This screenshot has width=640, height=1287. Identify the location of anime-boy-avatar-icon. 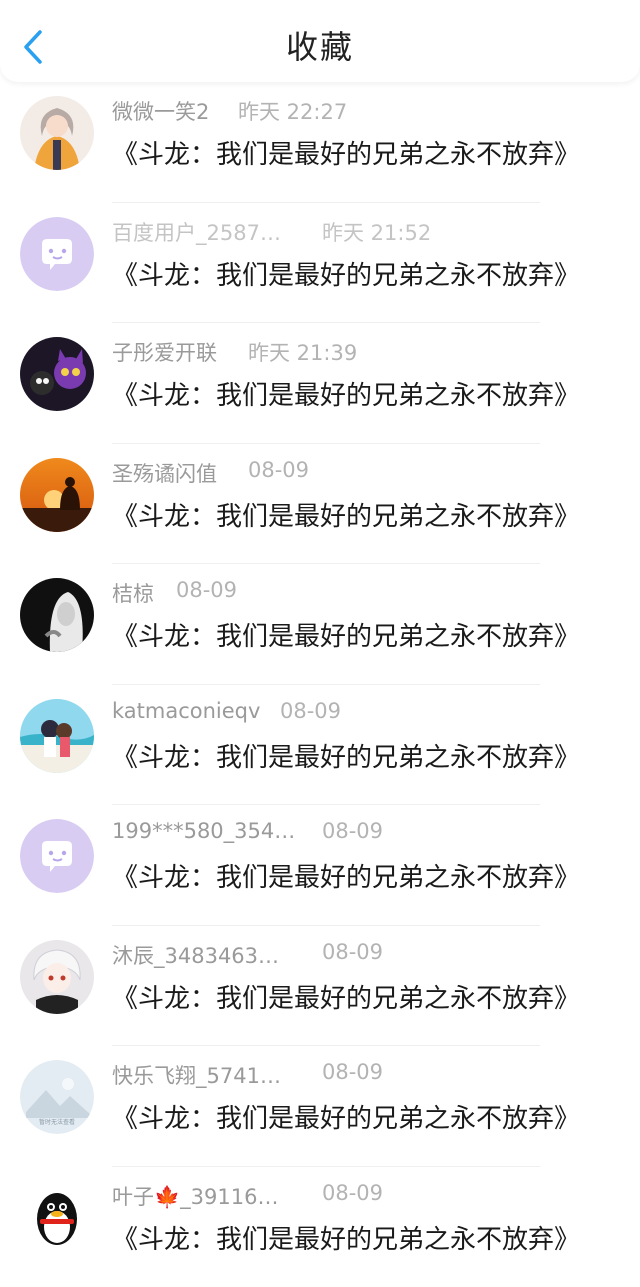
(57, 977).